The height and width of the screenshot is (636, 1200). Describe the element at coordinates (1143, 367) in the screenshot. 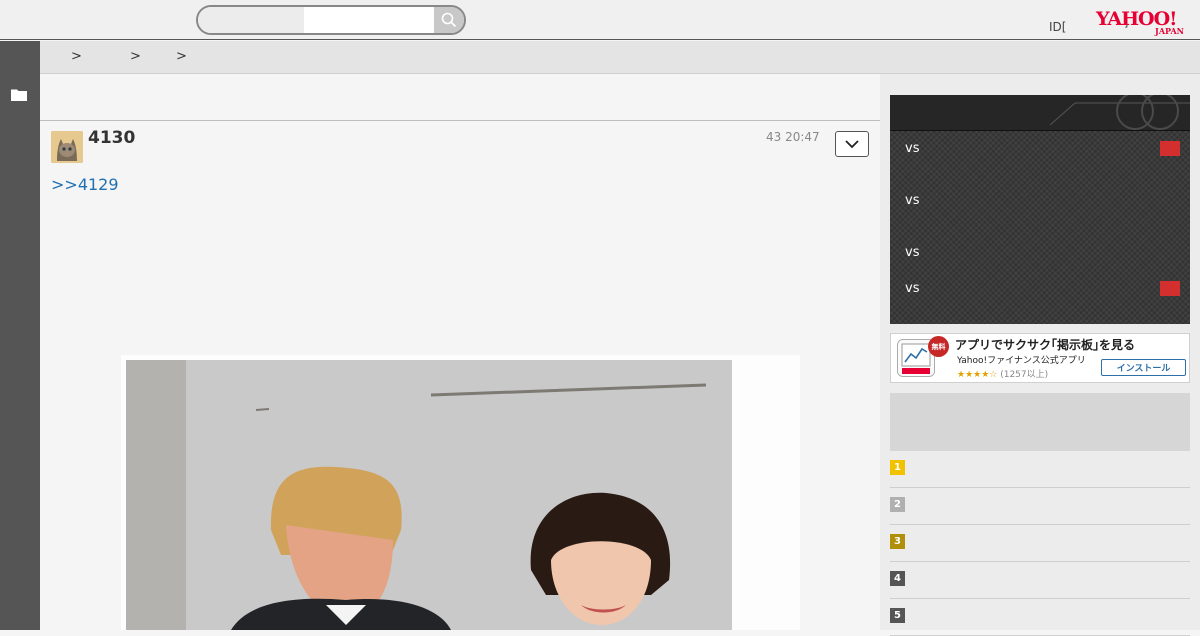

I see `install-button: インストール` at that location.